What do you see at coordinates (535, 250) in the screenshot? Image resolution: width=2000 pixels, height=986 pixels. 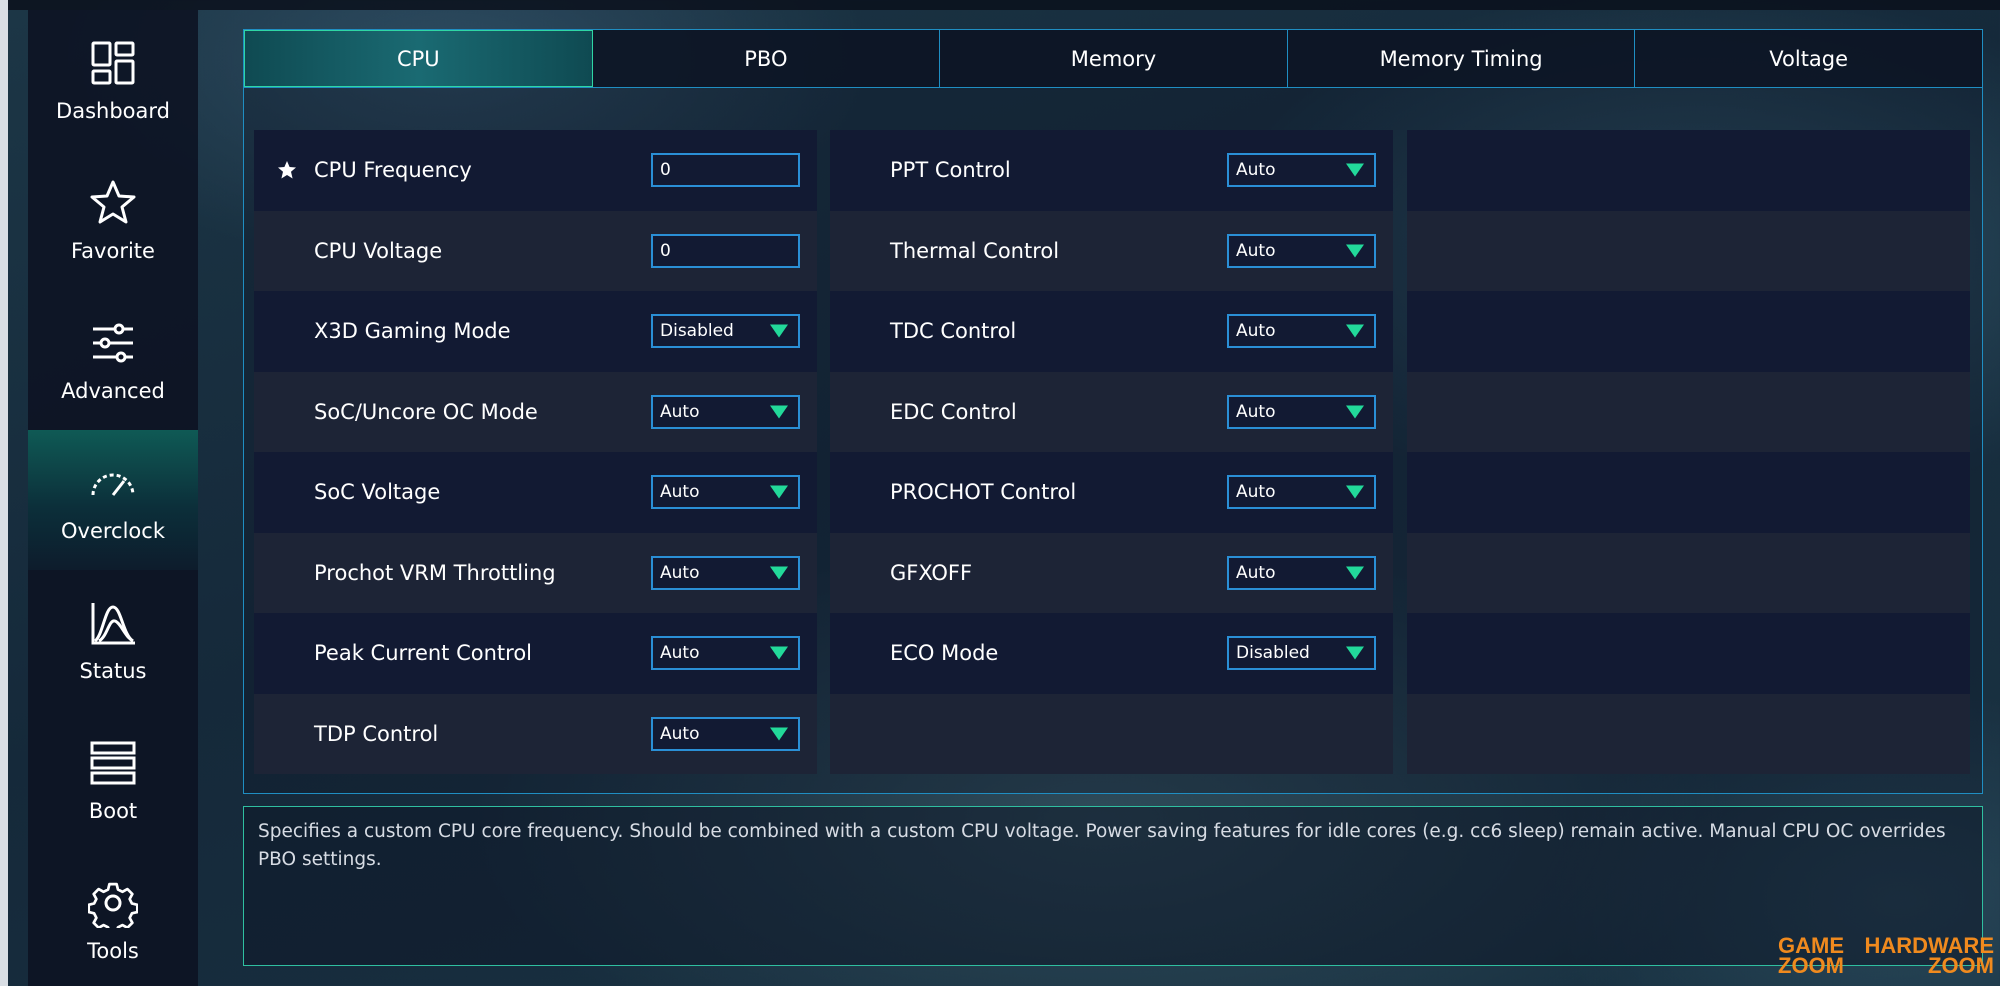 I see `setting-row-cpu-voltage: CPU Voltage 0` at bounding box center [535, 250].